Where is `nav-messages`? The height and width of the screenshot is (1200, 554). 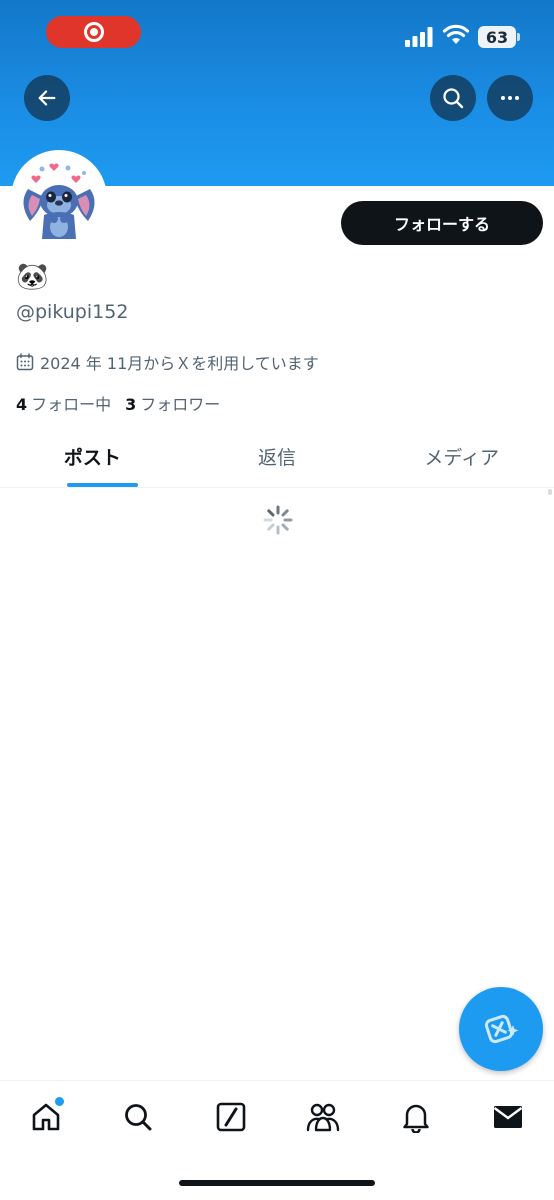
nav-messages is located at coordinates (508, 1117).